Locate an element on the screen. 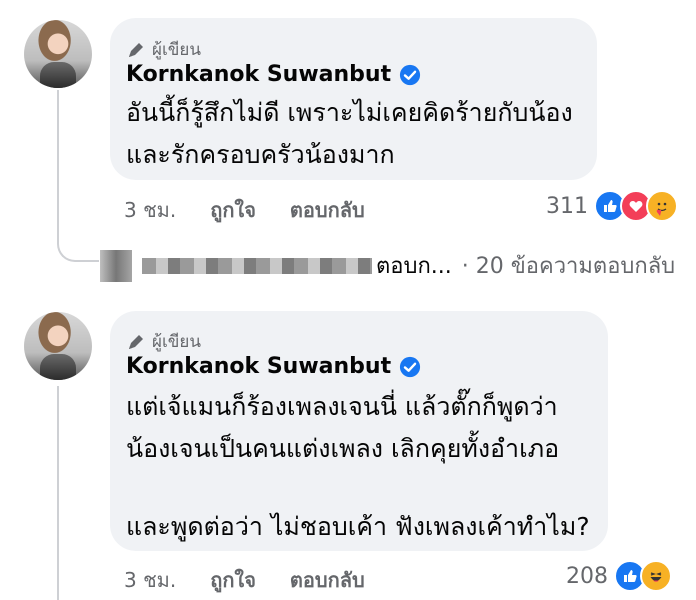  blurred-name is located at coordinates (257, 265).